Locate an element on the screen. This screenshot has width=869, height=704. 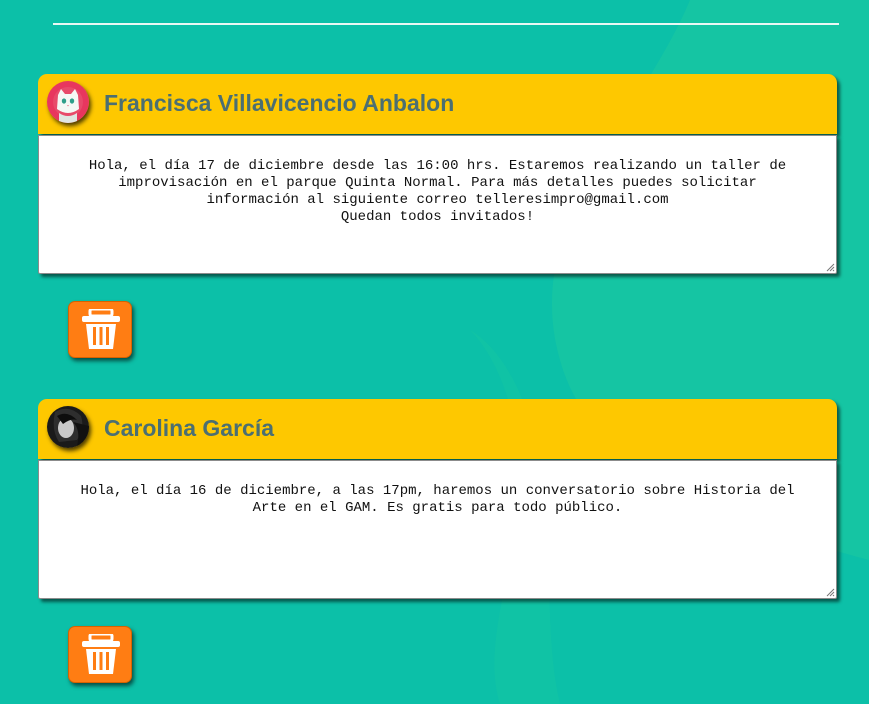
post-header: Francisca Villavicencio Anbalon is located at coordinates (437, 104).